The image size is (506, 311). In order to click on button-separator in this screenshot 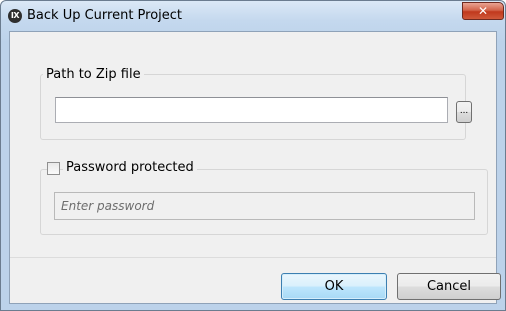, I will do `click(253, 257)`.